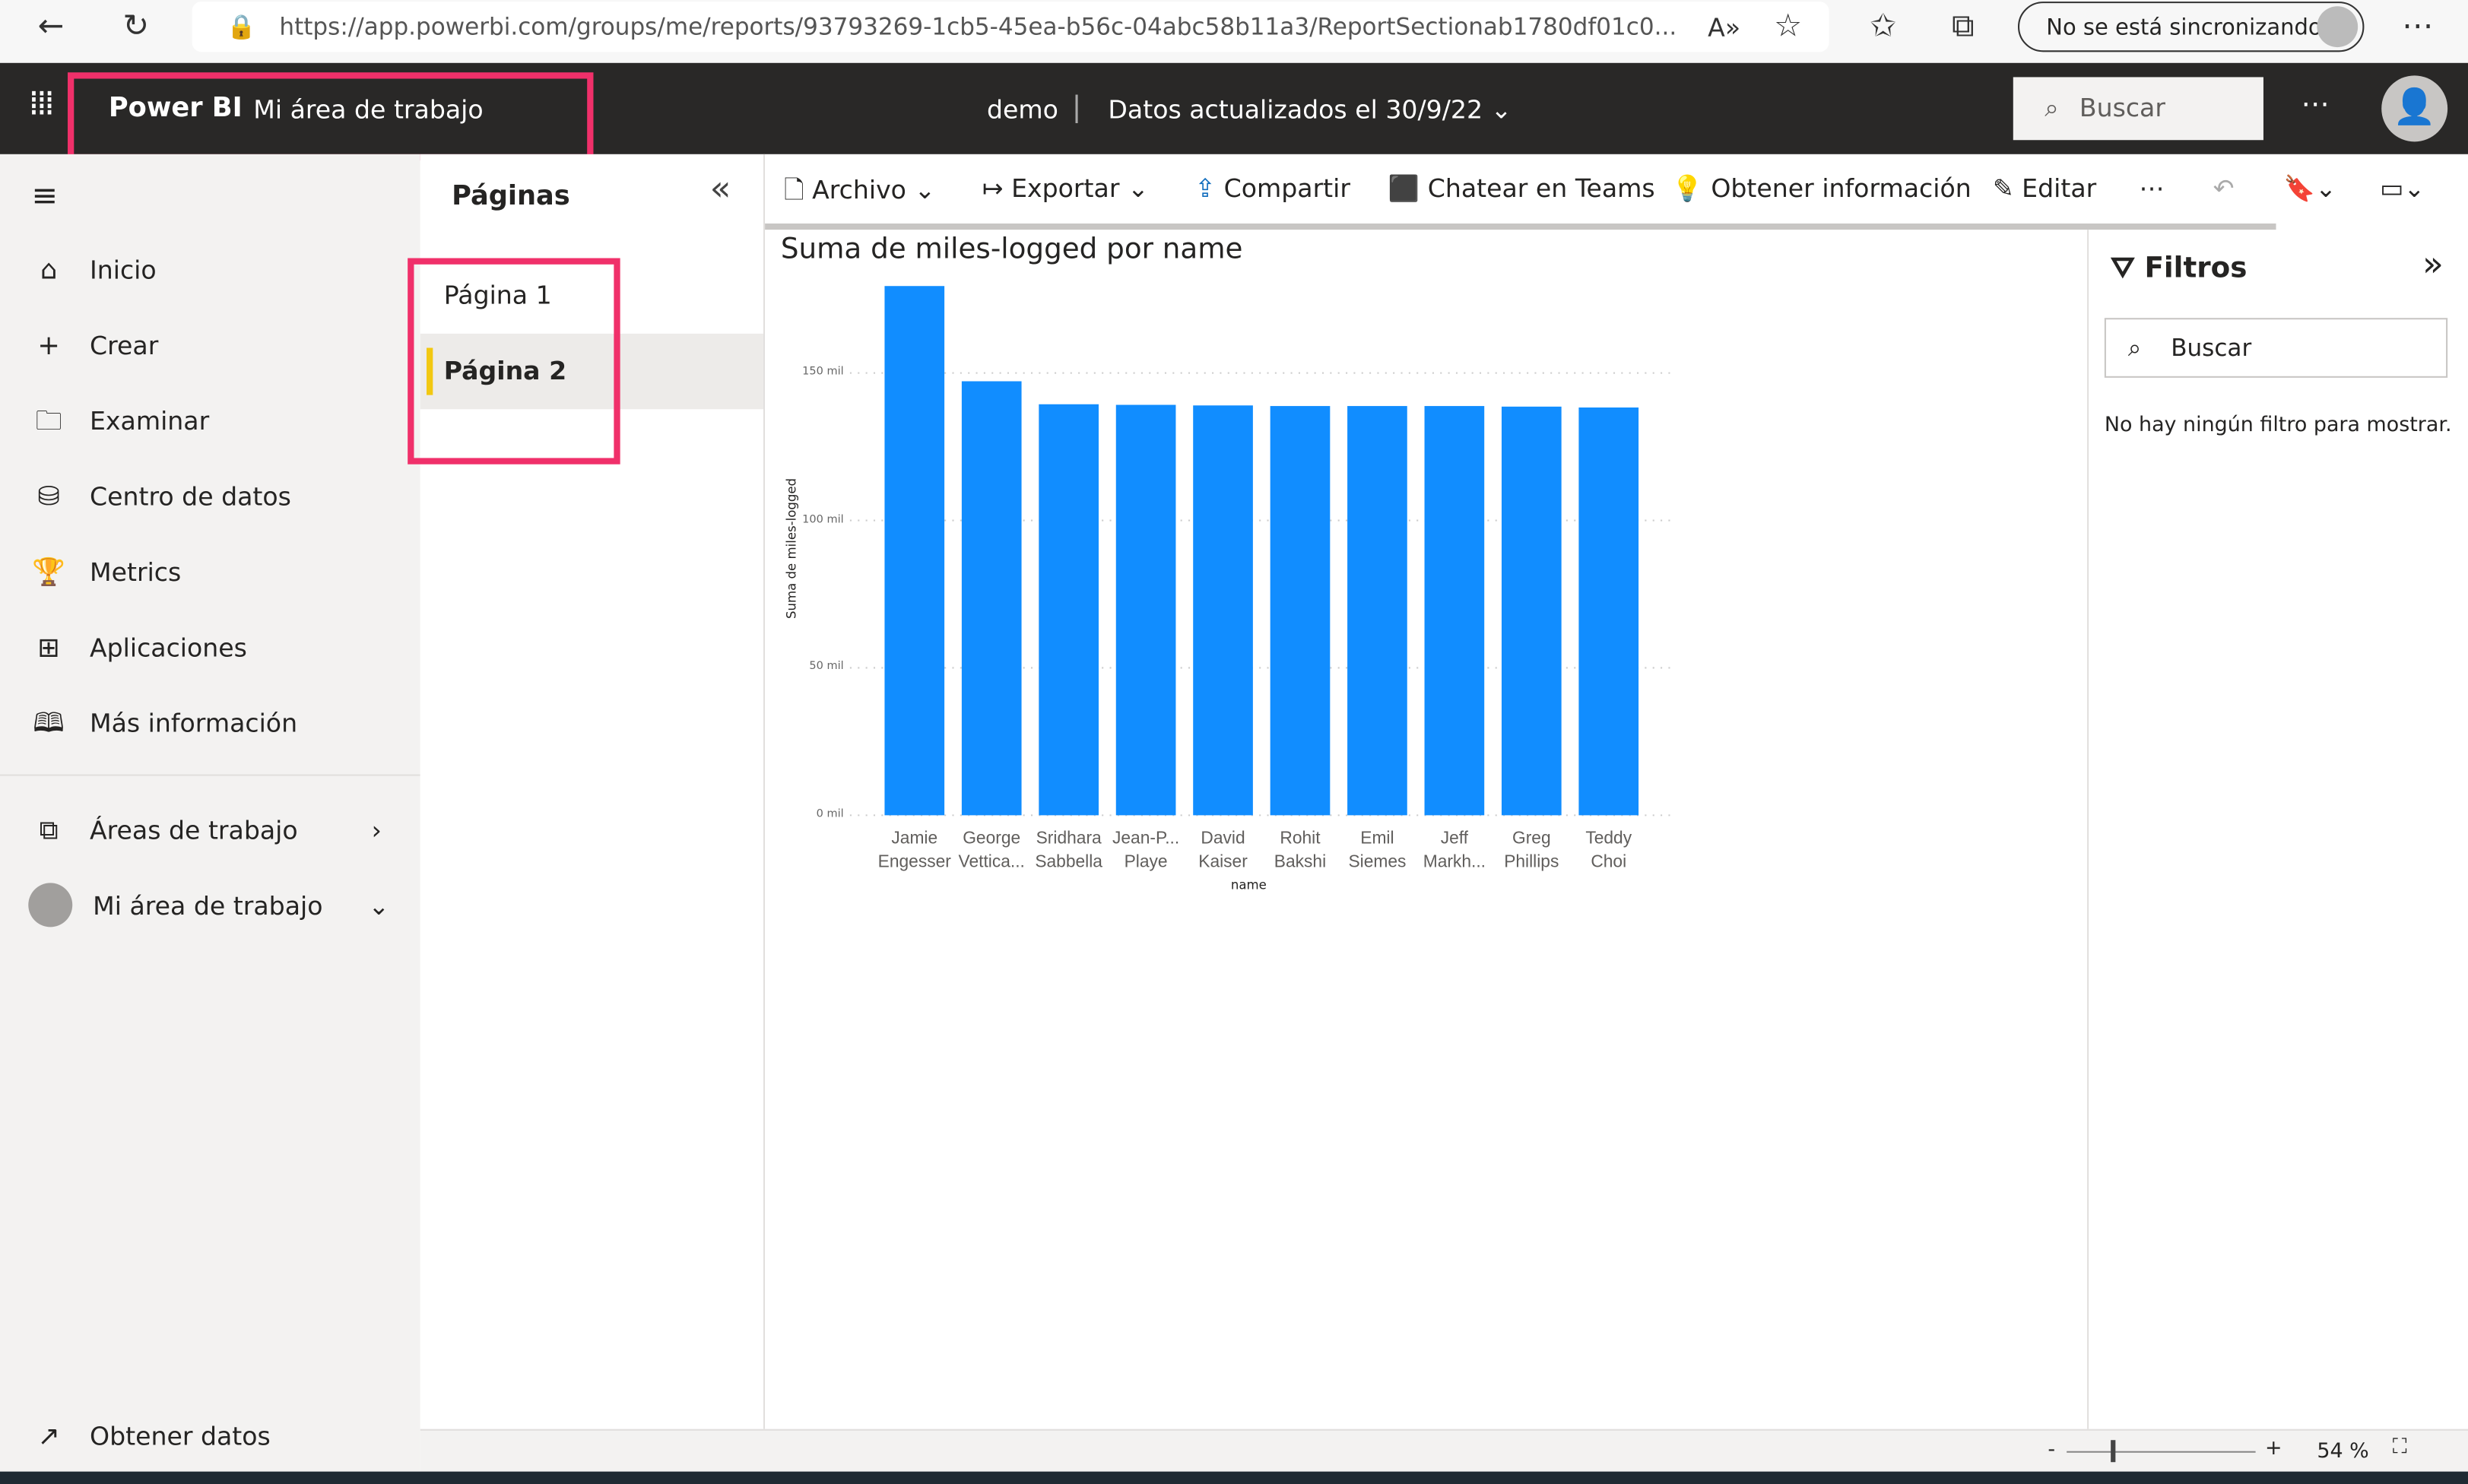 This screenshot has height=1484, width=2468. Describe the element at coordinates (1295, 109) in the screenshot. I see `data-updated-label: Datos actualizados el 30/9/22` at that location.